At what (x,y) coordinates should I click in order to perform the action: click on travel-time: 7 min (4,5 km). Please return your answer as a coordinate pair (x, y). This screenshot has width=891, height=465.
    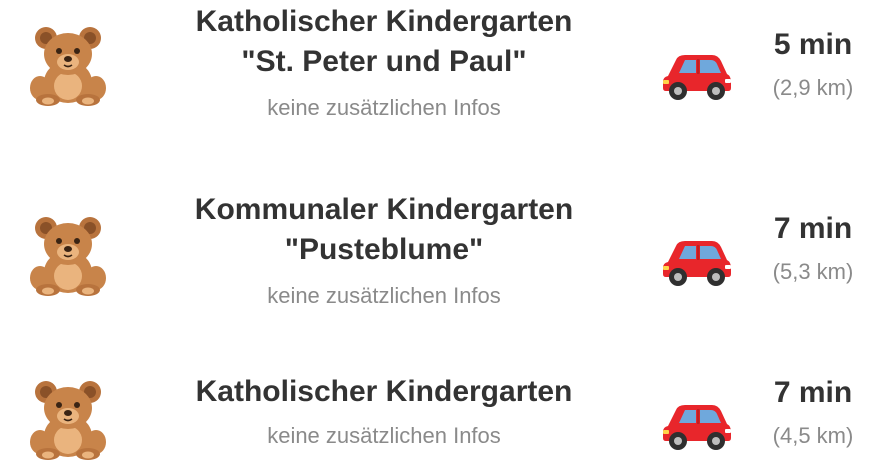
    Looking at the image, I should click on (813, 412).